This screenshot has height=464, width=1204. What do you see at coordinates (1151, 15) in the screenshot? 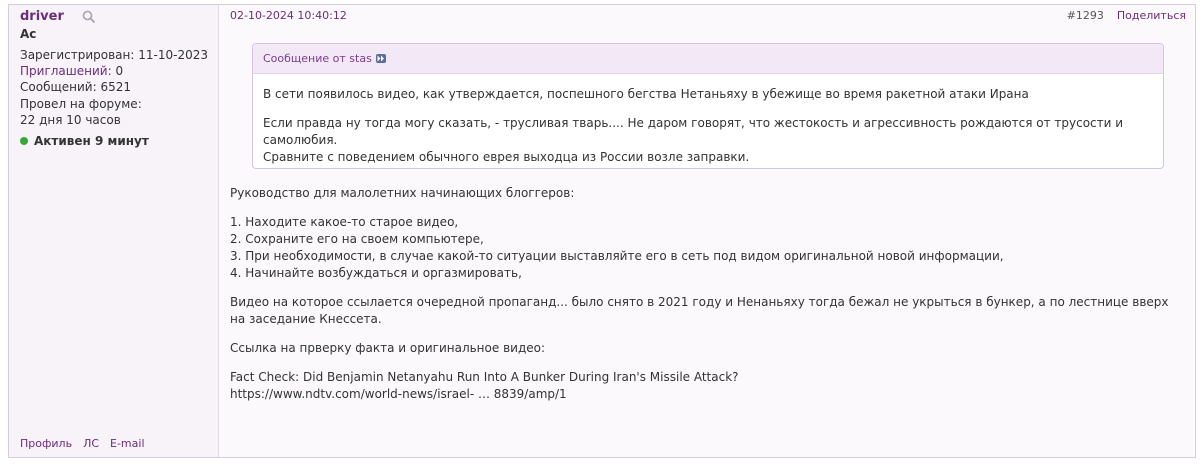
I see `share-link: Поделиться` at bounding box center [1151, 15].